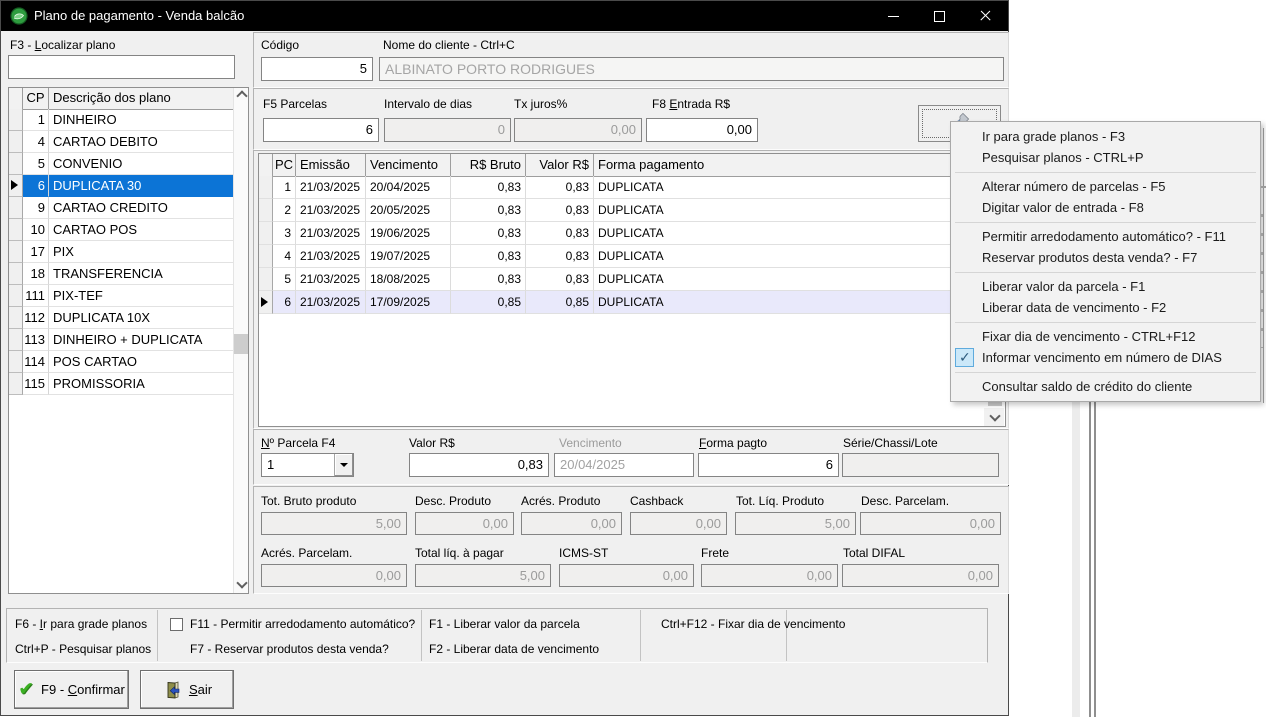 The image size is (1266, 725). What do you see at coordinates (36, 142) in the screenshot?
I see `plan-code-cell: 4` at bounding box center [36, 142].